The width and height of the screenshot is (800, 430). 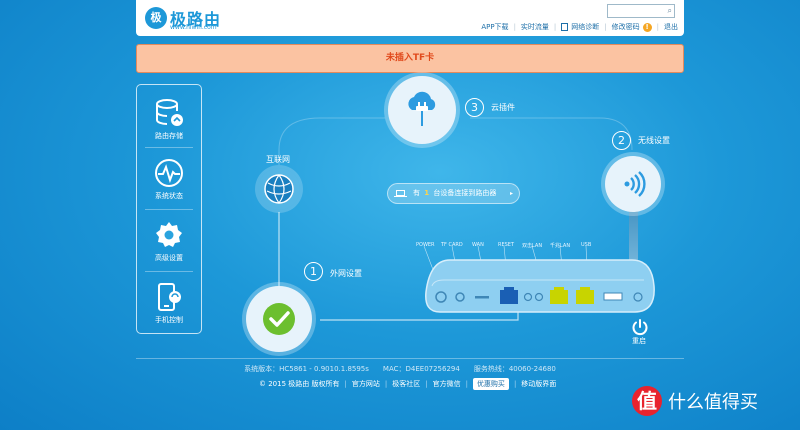 I want to click on step-1-badge: 1, so click(x=313, y=271).